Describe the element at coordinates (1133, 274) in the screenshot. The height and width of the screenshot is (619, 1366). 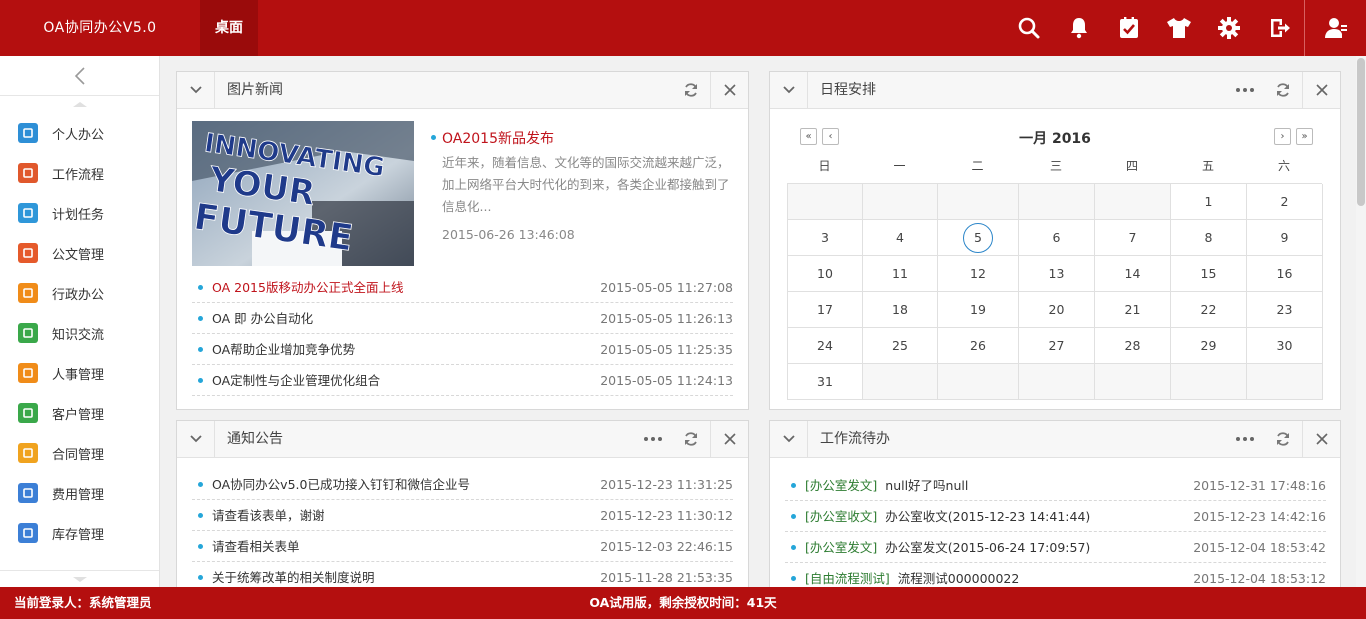
I see `calendar-day: 14` at that location.